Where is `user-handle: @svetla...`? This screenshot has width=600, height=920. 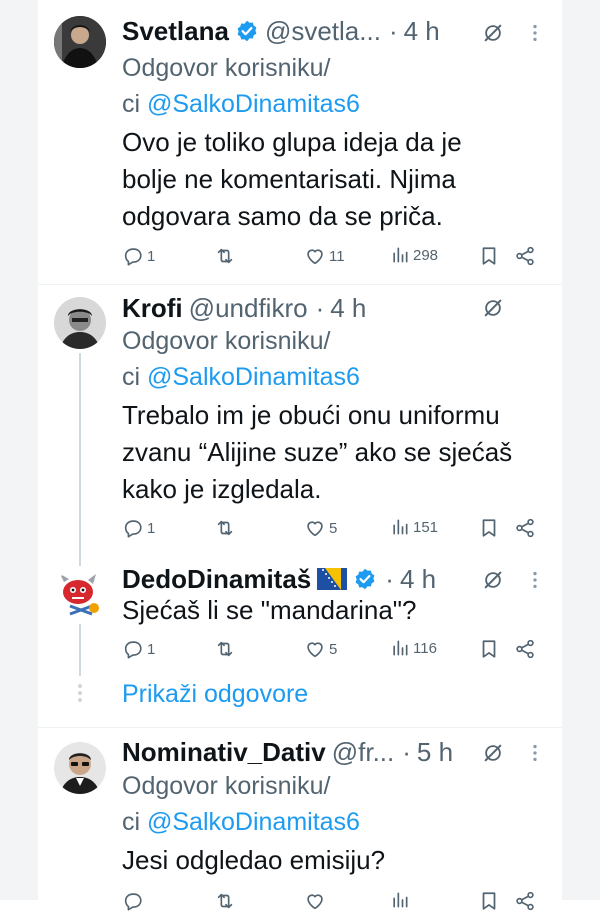 user-handle: @svetla... is located at coordinates (323, 31).